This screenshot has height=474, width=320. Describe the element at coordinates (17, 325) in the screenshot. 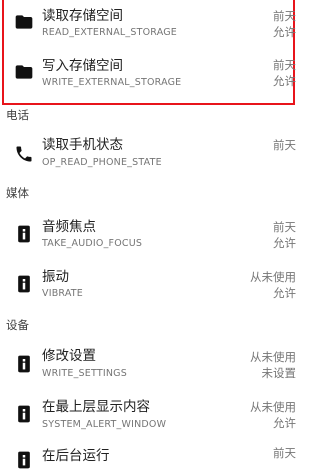

I see `section-header-device: 设备` at that location.